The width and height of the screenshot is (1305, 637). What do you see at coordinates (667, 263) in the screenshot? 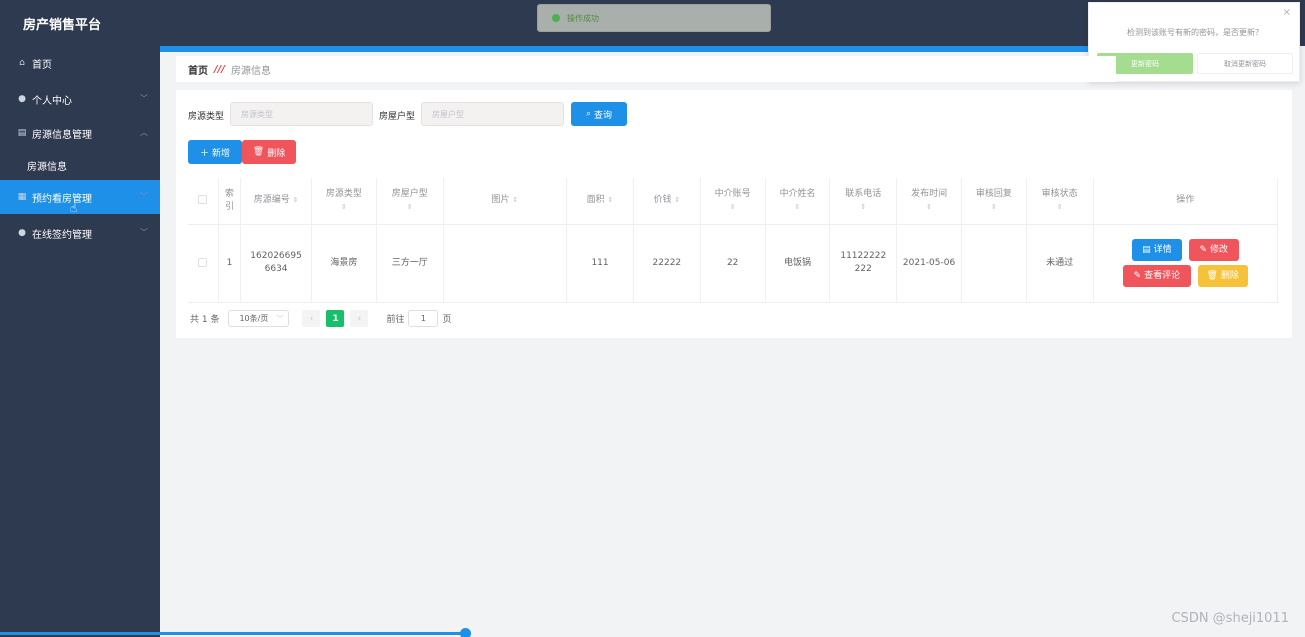
I see `cell-price: 22222` at bounding box center [667, 263].